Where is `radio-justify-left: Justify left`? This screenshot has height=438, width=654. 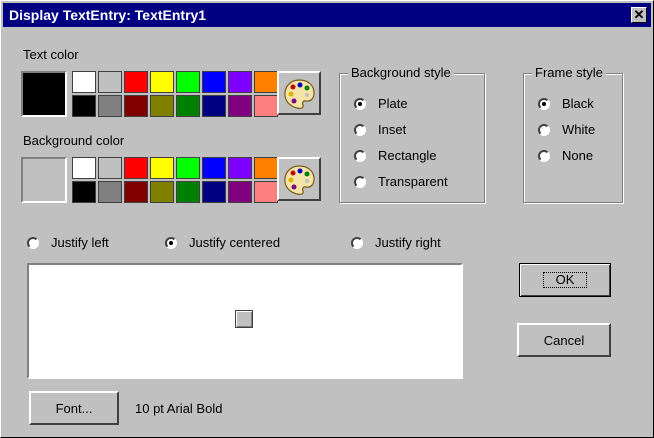
radio-justify-left: Justify left is located at coordinates (68, 242).